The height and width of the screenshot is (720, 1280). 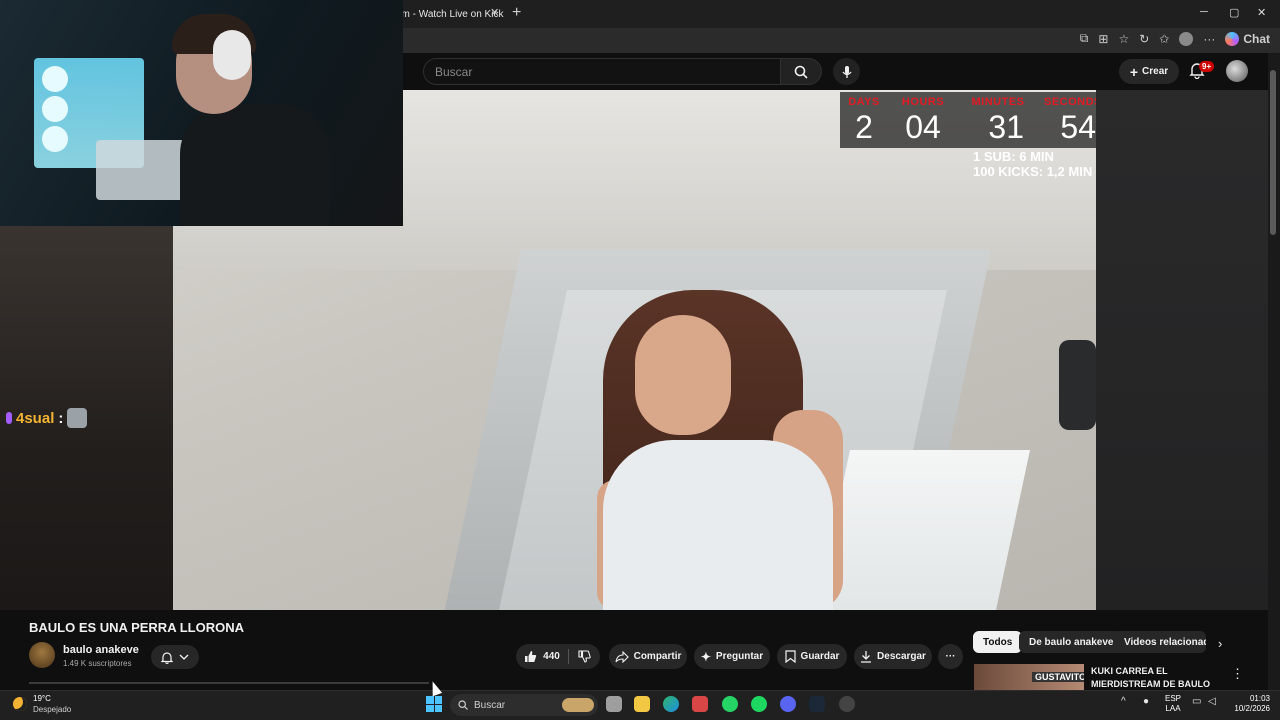 What do you see at coordinates (1207, 66) in the screenshot?
I see `notification-badge: 9+` at bounding box center [1207, 66].